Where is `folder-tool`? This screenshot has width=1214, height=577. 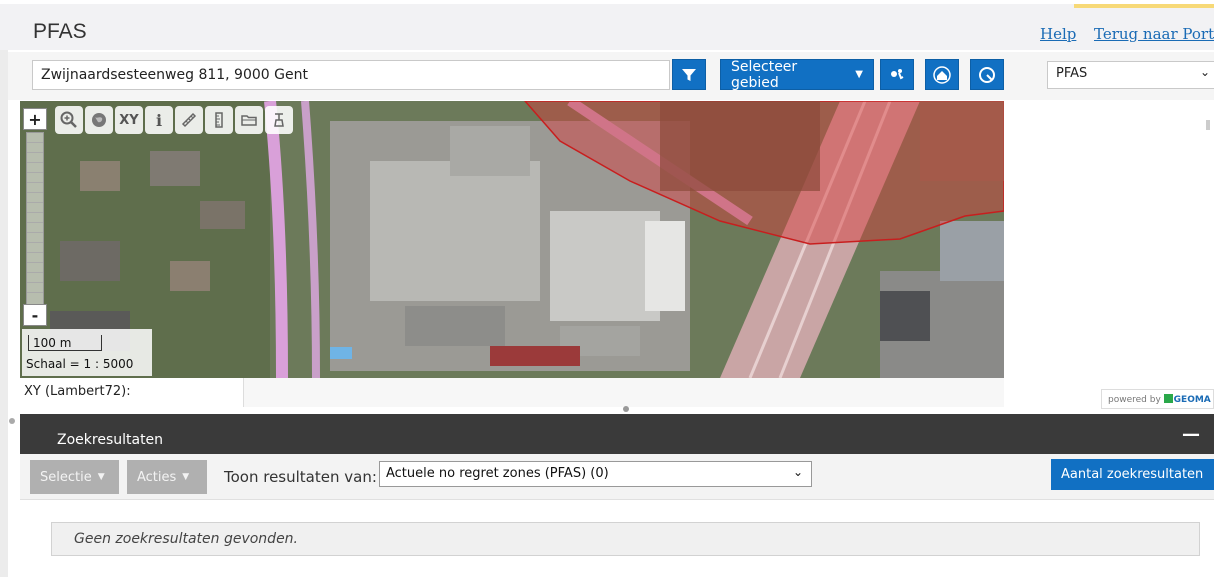 folder-tool is located at coordinates (249, 120).